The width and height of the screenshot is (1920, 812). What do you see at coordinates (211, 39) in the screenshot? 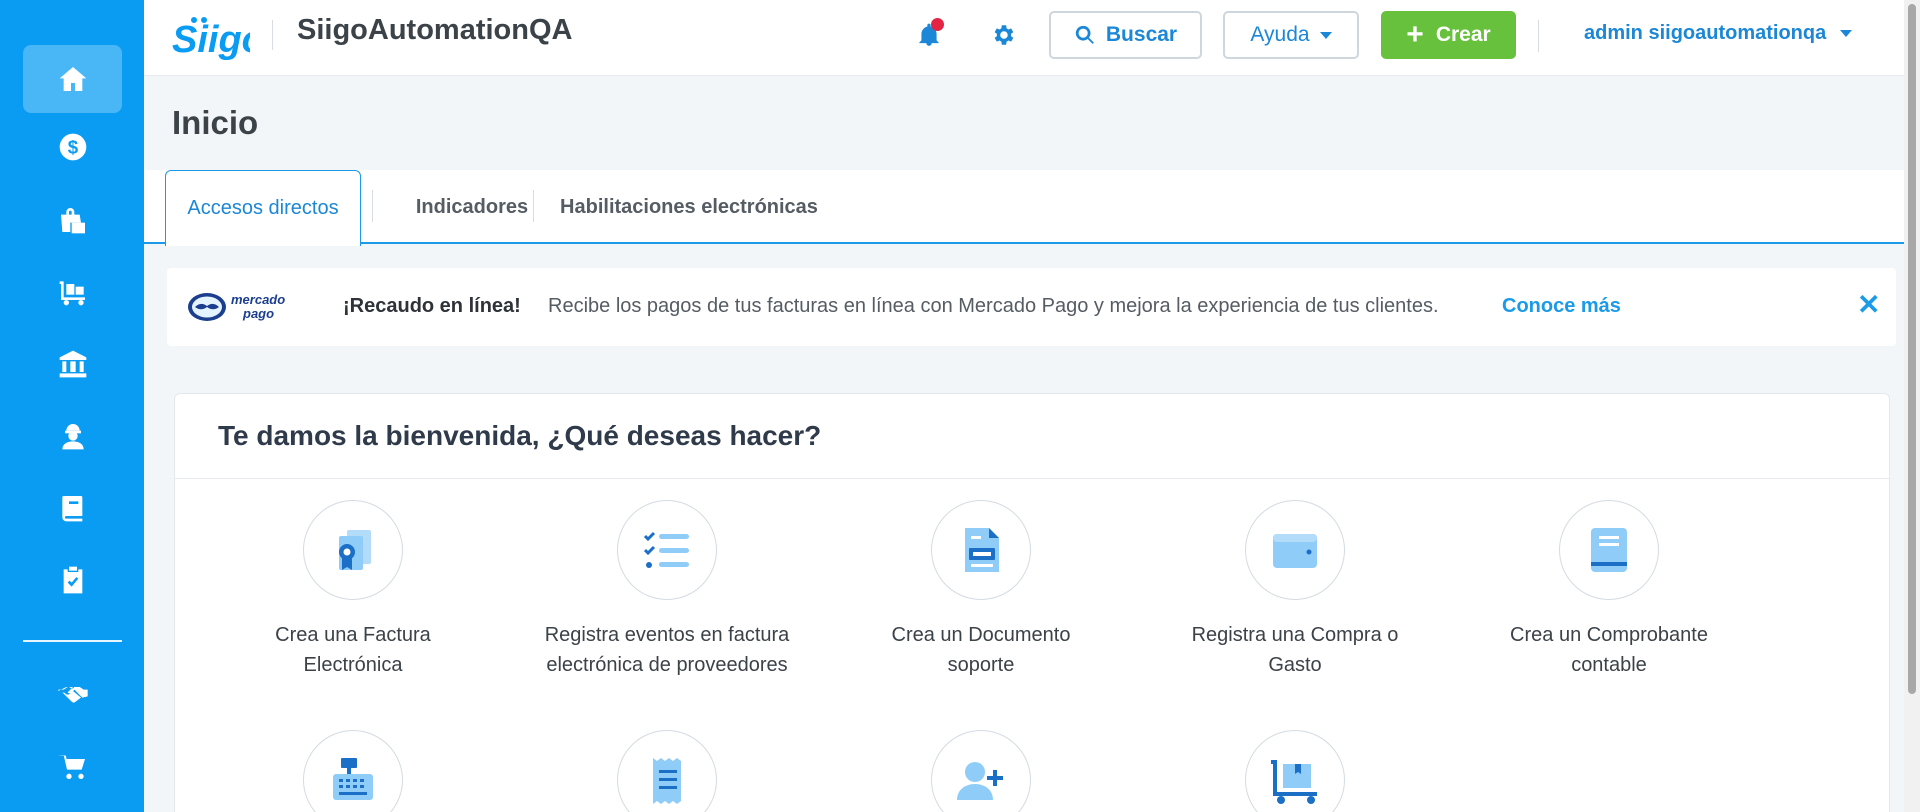
I see `svg-text: Siigo` at bounding box center [211, 39].